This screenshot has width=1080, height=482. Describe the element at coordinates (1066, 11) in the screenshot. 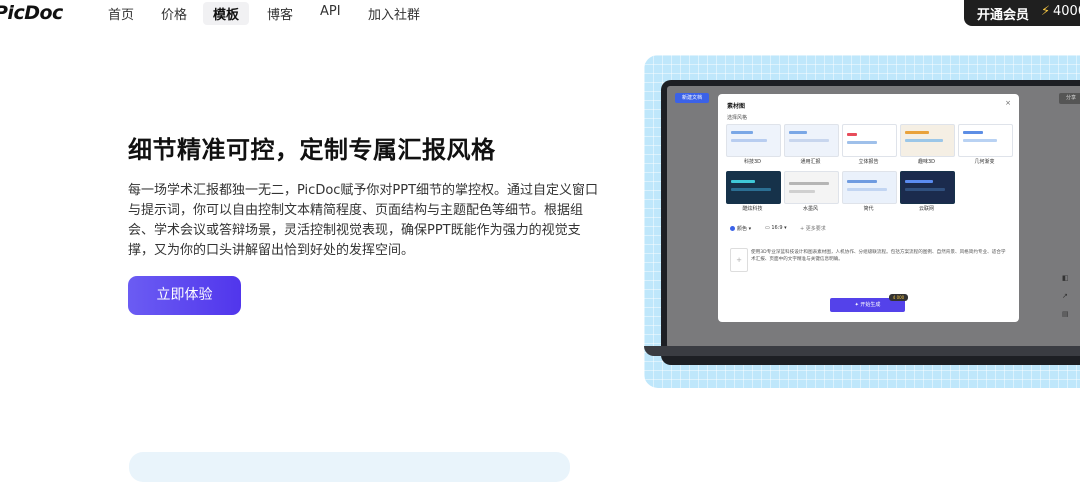

I see `credits-count: 4000` at that location.